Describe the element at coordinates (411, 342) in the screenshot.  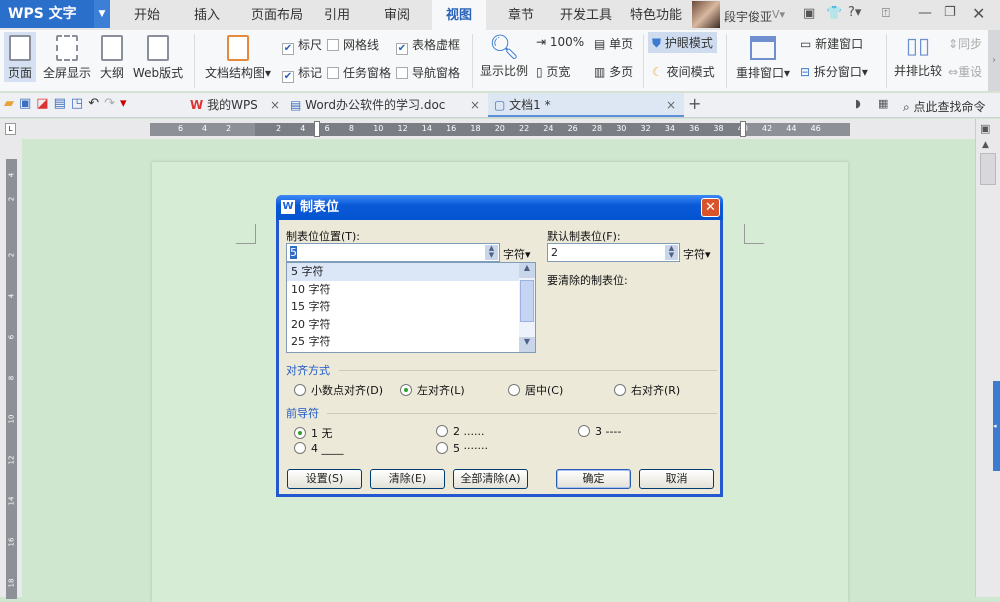
I see `list-item: 25 字符` at that location.